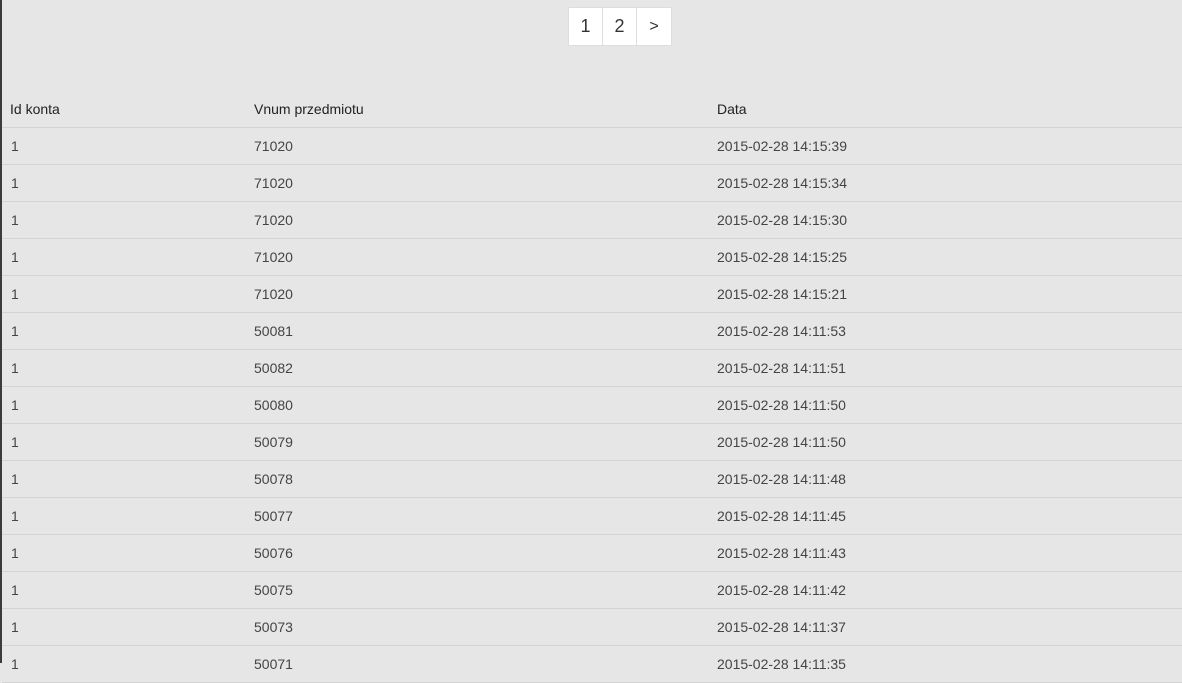 The width and height of the screenshot is (1182, 683). I want to click on table-row: 1 71020 2015-02-28 14:15:21, so click(592, 294).